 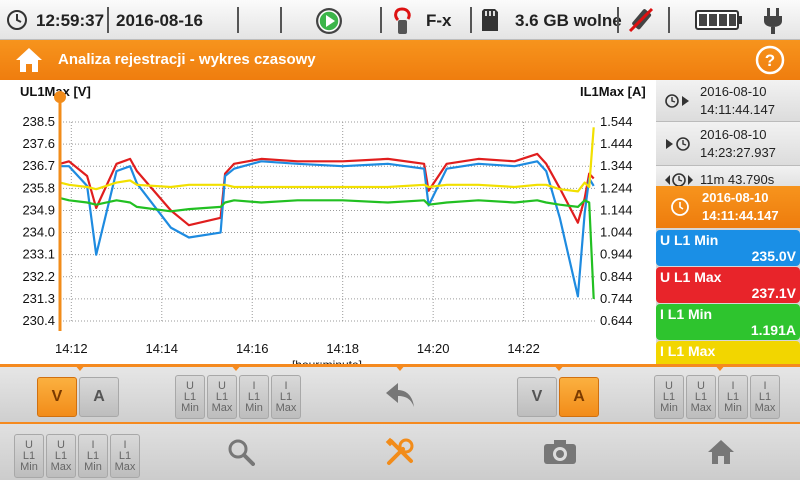 What do you see at coordinates (616, 254) in the screenshot?
I see `y-right-tick-label: 0.944` at bounding box center [616, 254].